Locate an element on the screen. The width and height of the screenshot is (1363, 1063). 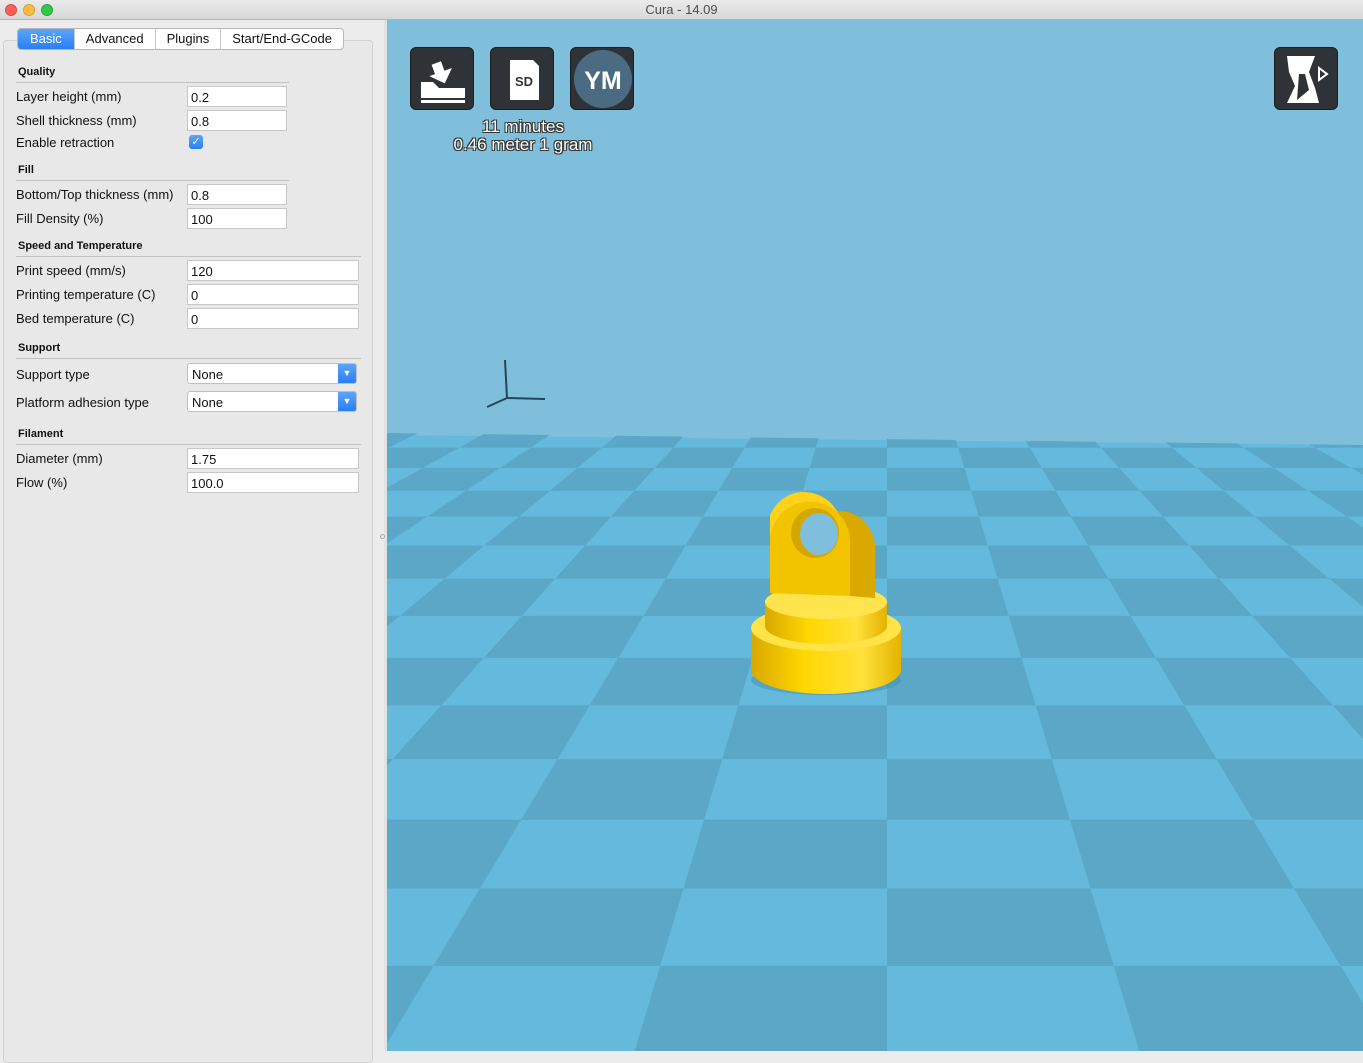
sd-label: SD is located at coordinates (524, 81).